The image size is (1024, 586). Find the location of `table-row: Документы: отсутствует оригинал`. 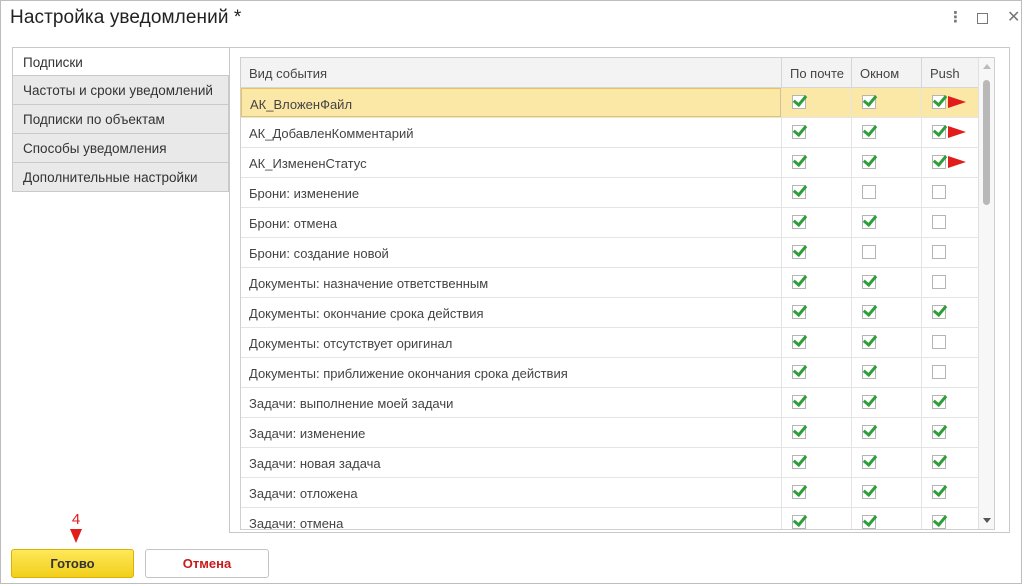

table-row: Документы: отсутствует оригинал is located at coordinates (609, 343).